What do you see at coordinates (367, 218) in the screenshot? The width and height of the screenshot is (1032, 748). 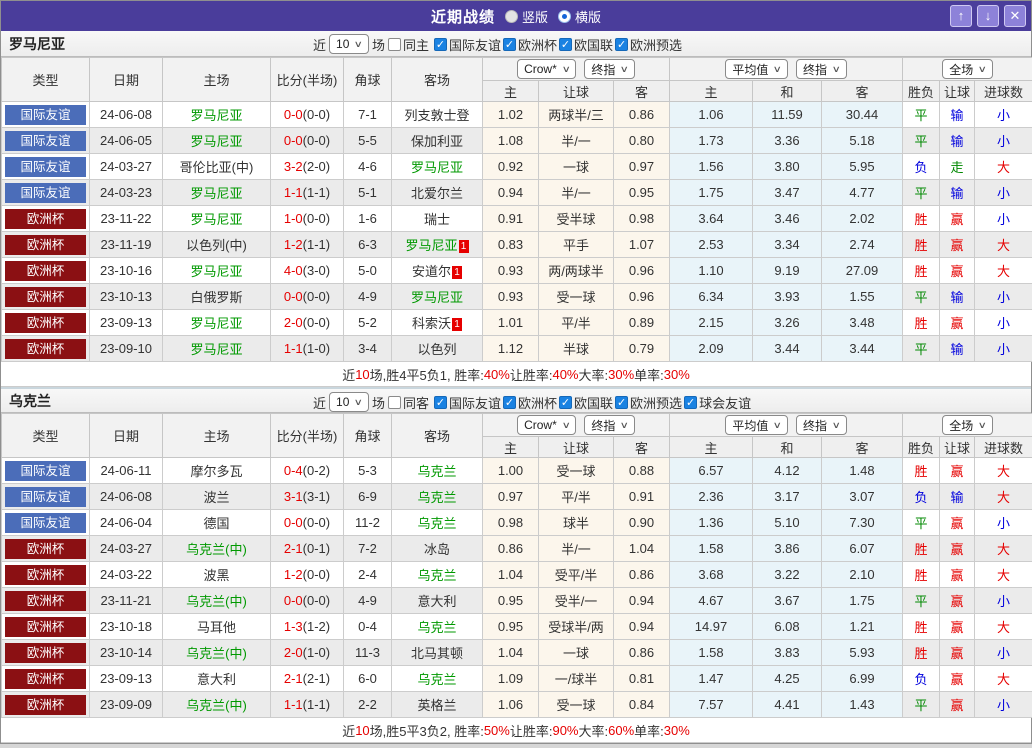 I see `corner-score: 1-6` at bounding box center [367, 218].